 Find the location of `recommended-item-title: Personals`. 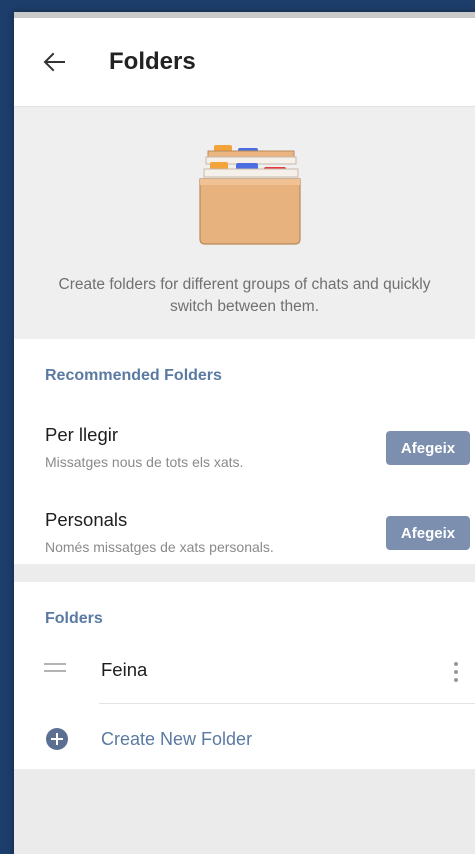

recommended-item-title: Personals is located at coordinates (86, 519).